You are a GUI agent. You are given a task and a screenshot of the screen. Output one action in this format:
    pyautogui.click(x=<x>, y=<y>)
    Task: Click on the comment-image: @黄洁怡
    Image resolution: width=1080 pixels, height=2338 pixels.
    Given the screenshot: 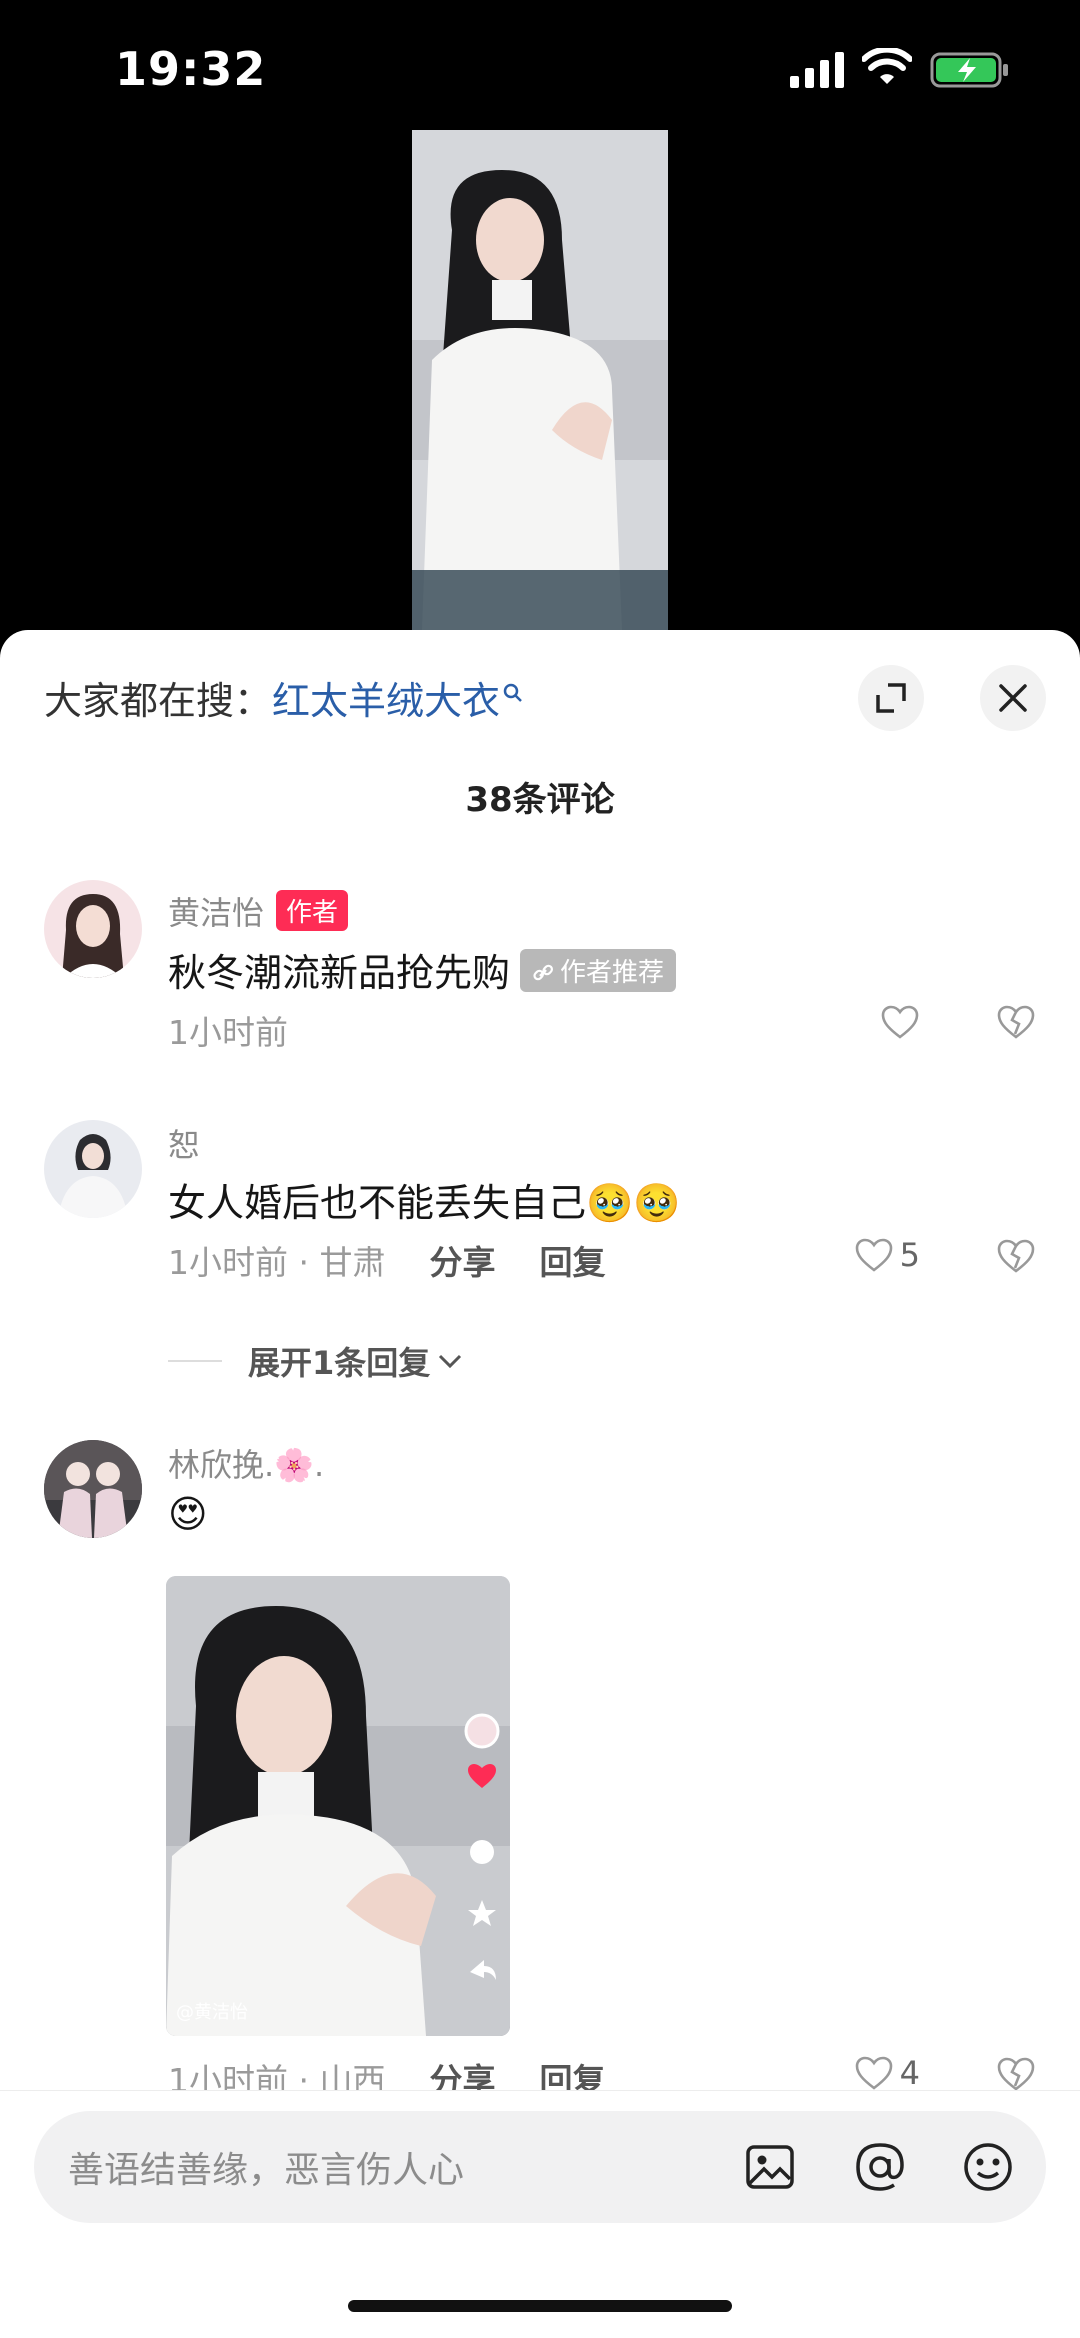 What is the action you would take?
    pyautogui.click(x=338, y=1806)
    